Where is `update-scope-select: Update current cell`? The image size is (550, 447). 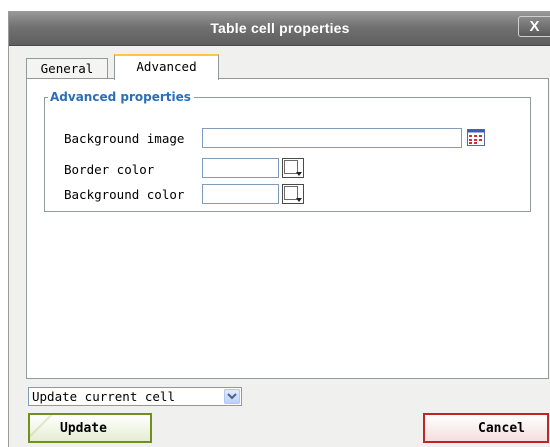
update-scope-select: Update current cell is located at coordinates (135, 396).